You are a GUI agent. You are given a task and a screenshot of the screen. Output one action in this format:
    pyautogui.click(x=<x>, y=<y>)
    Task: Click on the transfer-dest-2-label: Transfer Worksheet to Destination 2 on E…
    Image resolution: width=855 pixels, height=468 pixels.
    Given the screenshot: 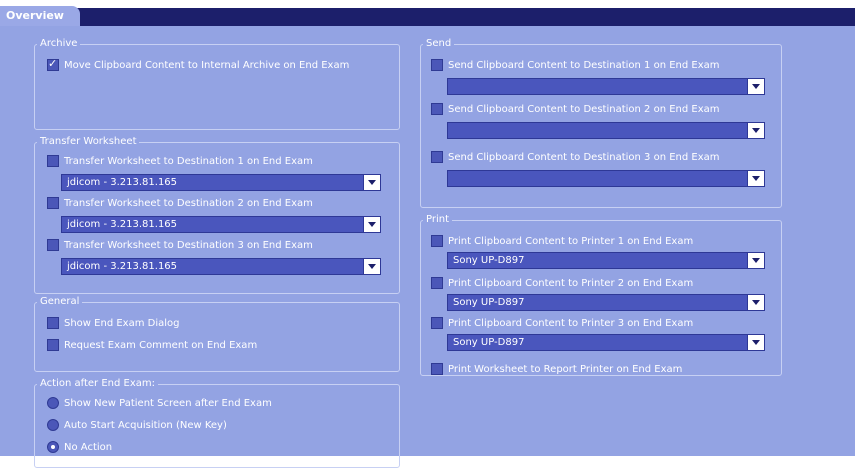 What is the action you would take?
    pyautogui.click(x=188, y=203)
    